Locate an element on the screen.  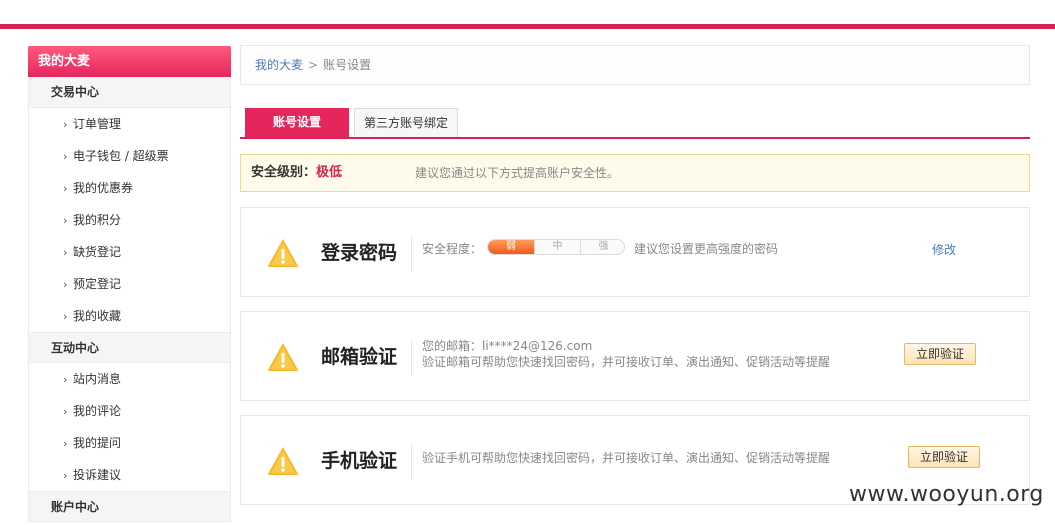
sidebar-item-label: 我的提问 is located at coordinates (97, 443).